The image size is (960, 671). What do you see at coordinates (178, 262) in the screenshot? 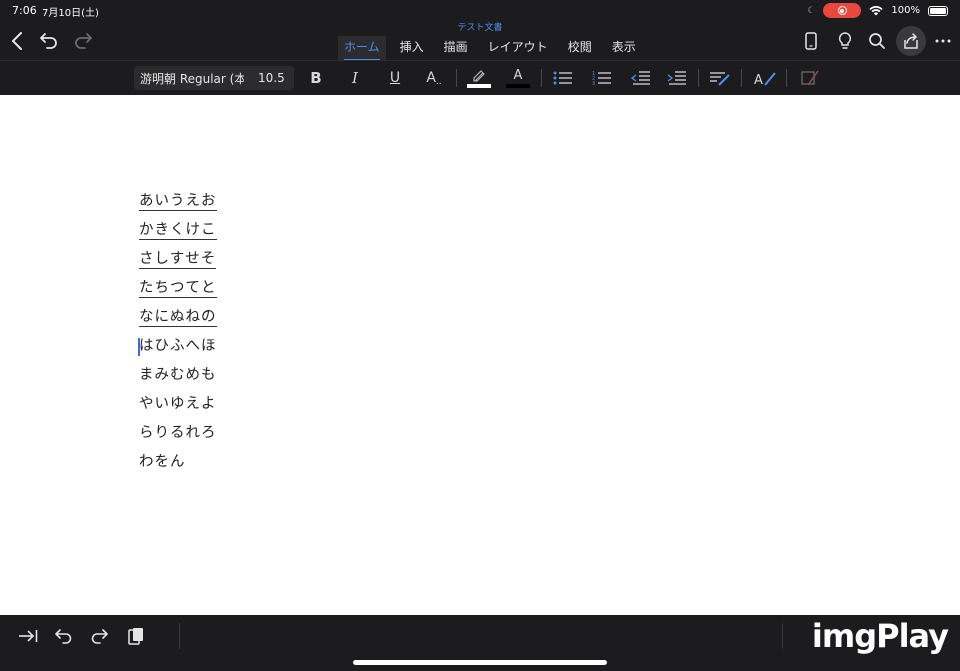
I see `text-line: さしすせそ` at bounding box center [178, 262].